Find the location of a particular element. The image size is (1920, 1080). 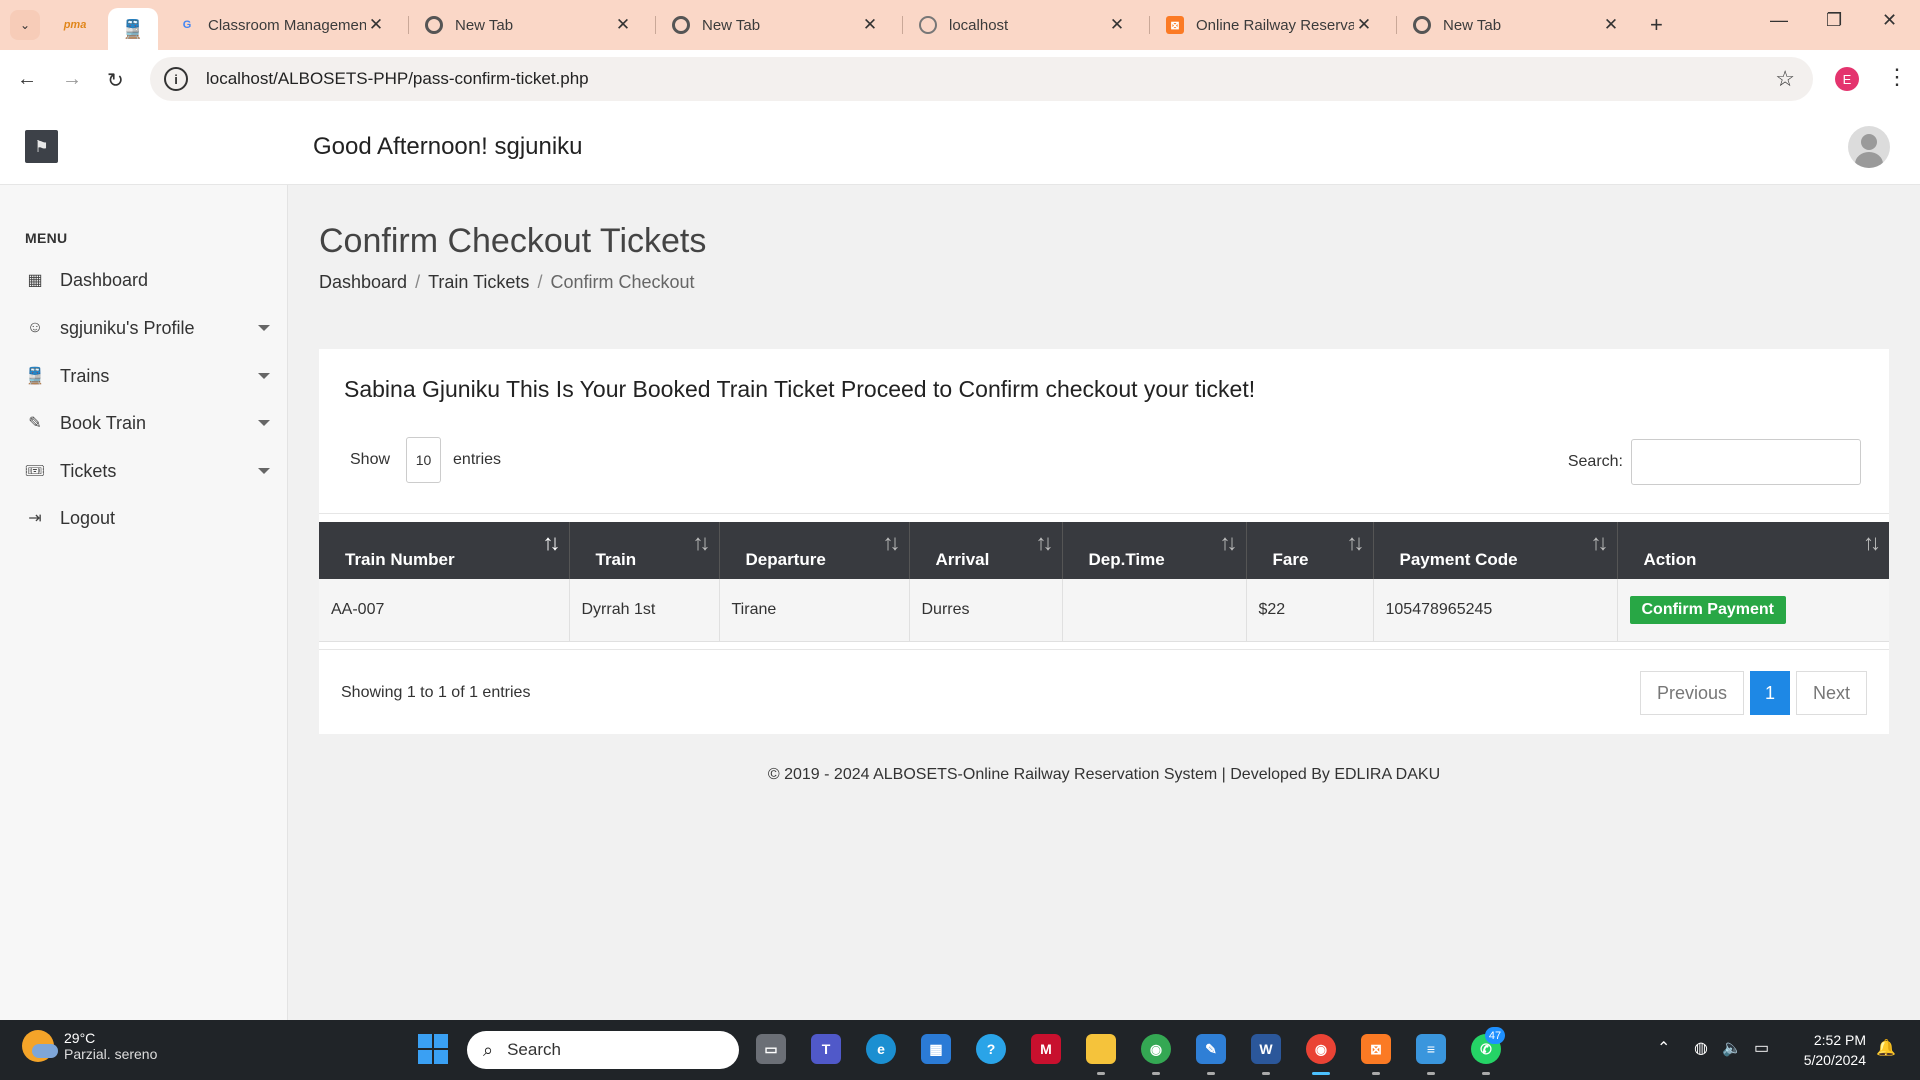

forward-arrow-icon: → is located at coordinates (72, 79).